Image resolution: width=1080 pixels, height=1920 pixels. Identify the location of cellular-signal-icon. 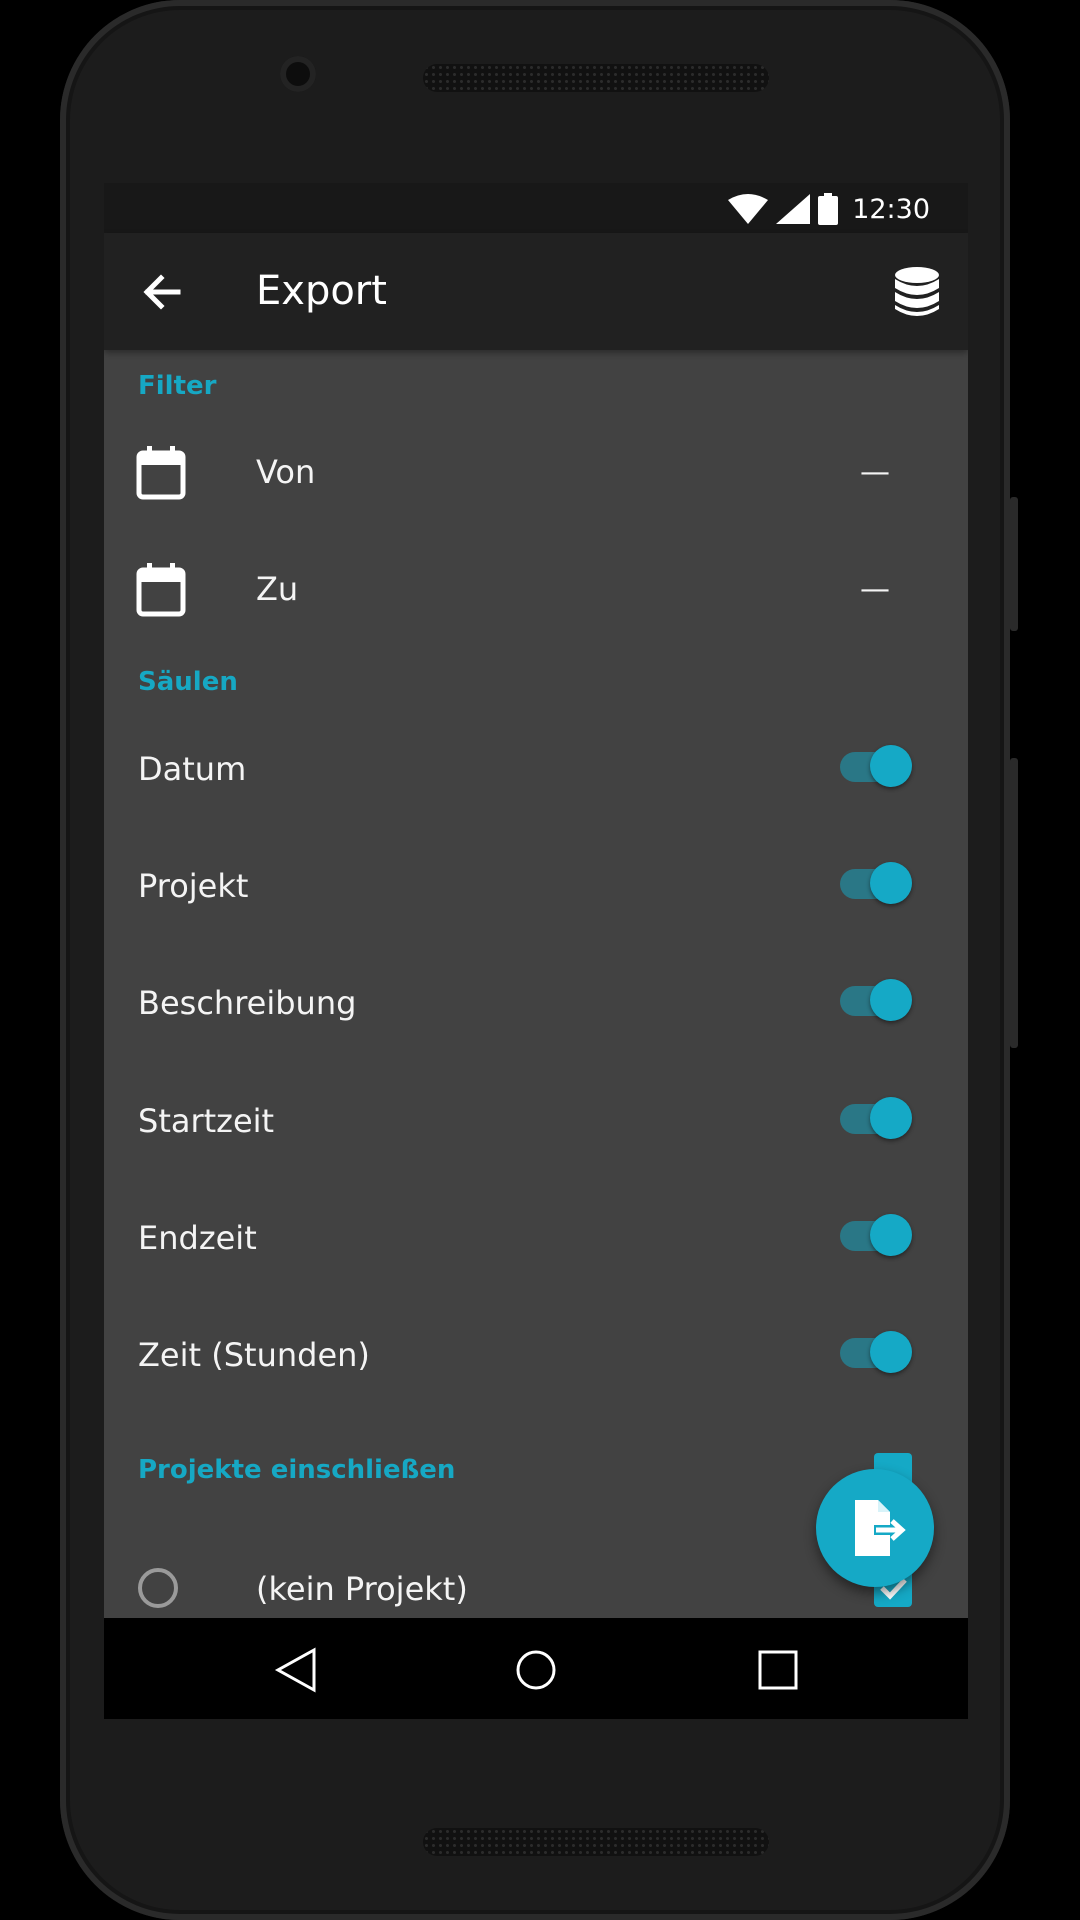
(793, 209).